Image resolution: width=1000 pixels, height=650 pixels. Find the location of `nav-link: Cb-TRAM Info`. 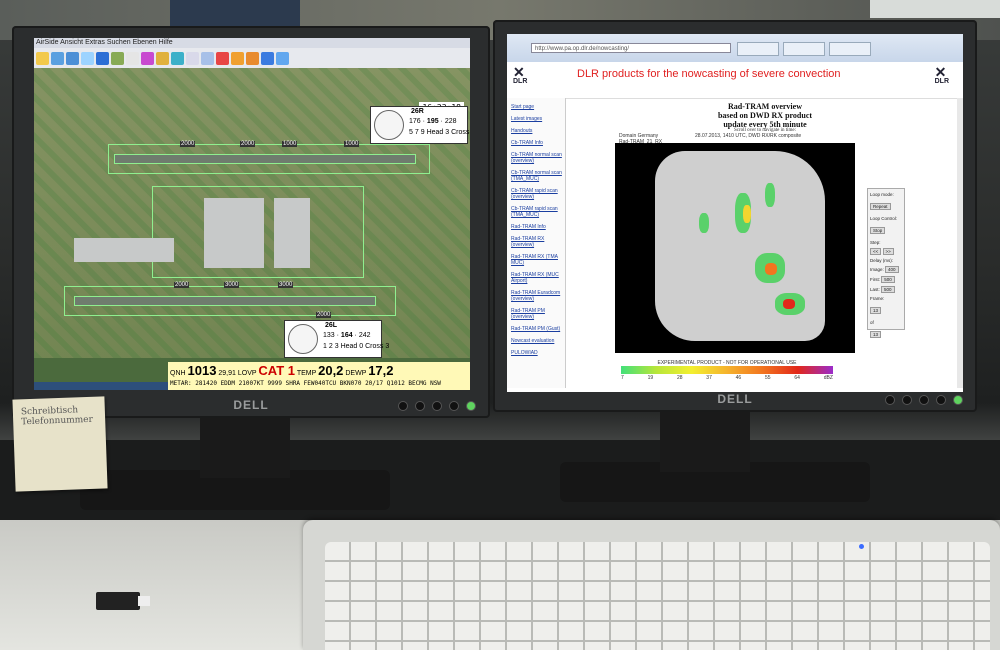

nav-link: Cb-TRAM Info is located at coordinates (537, 143).